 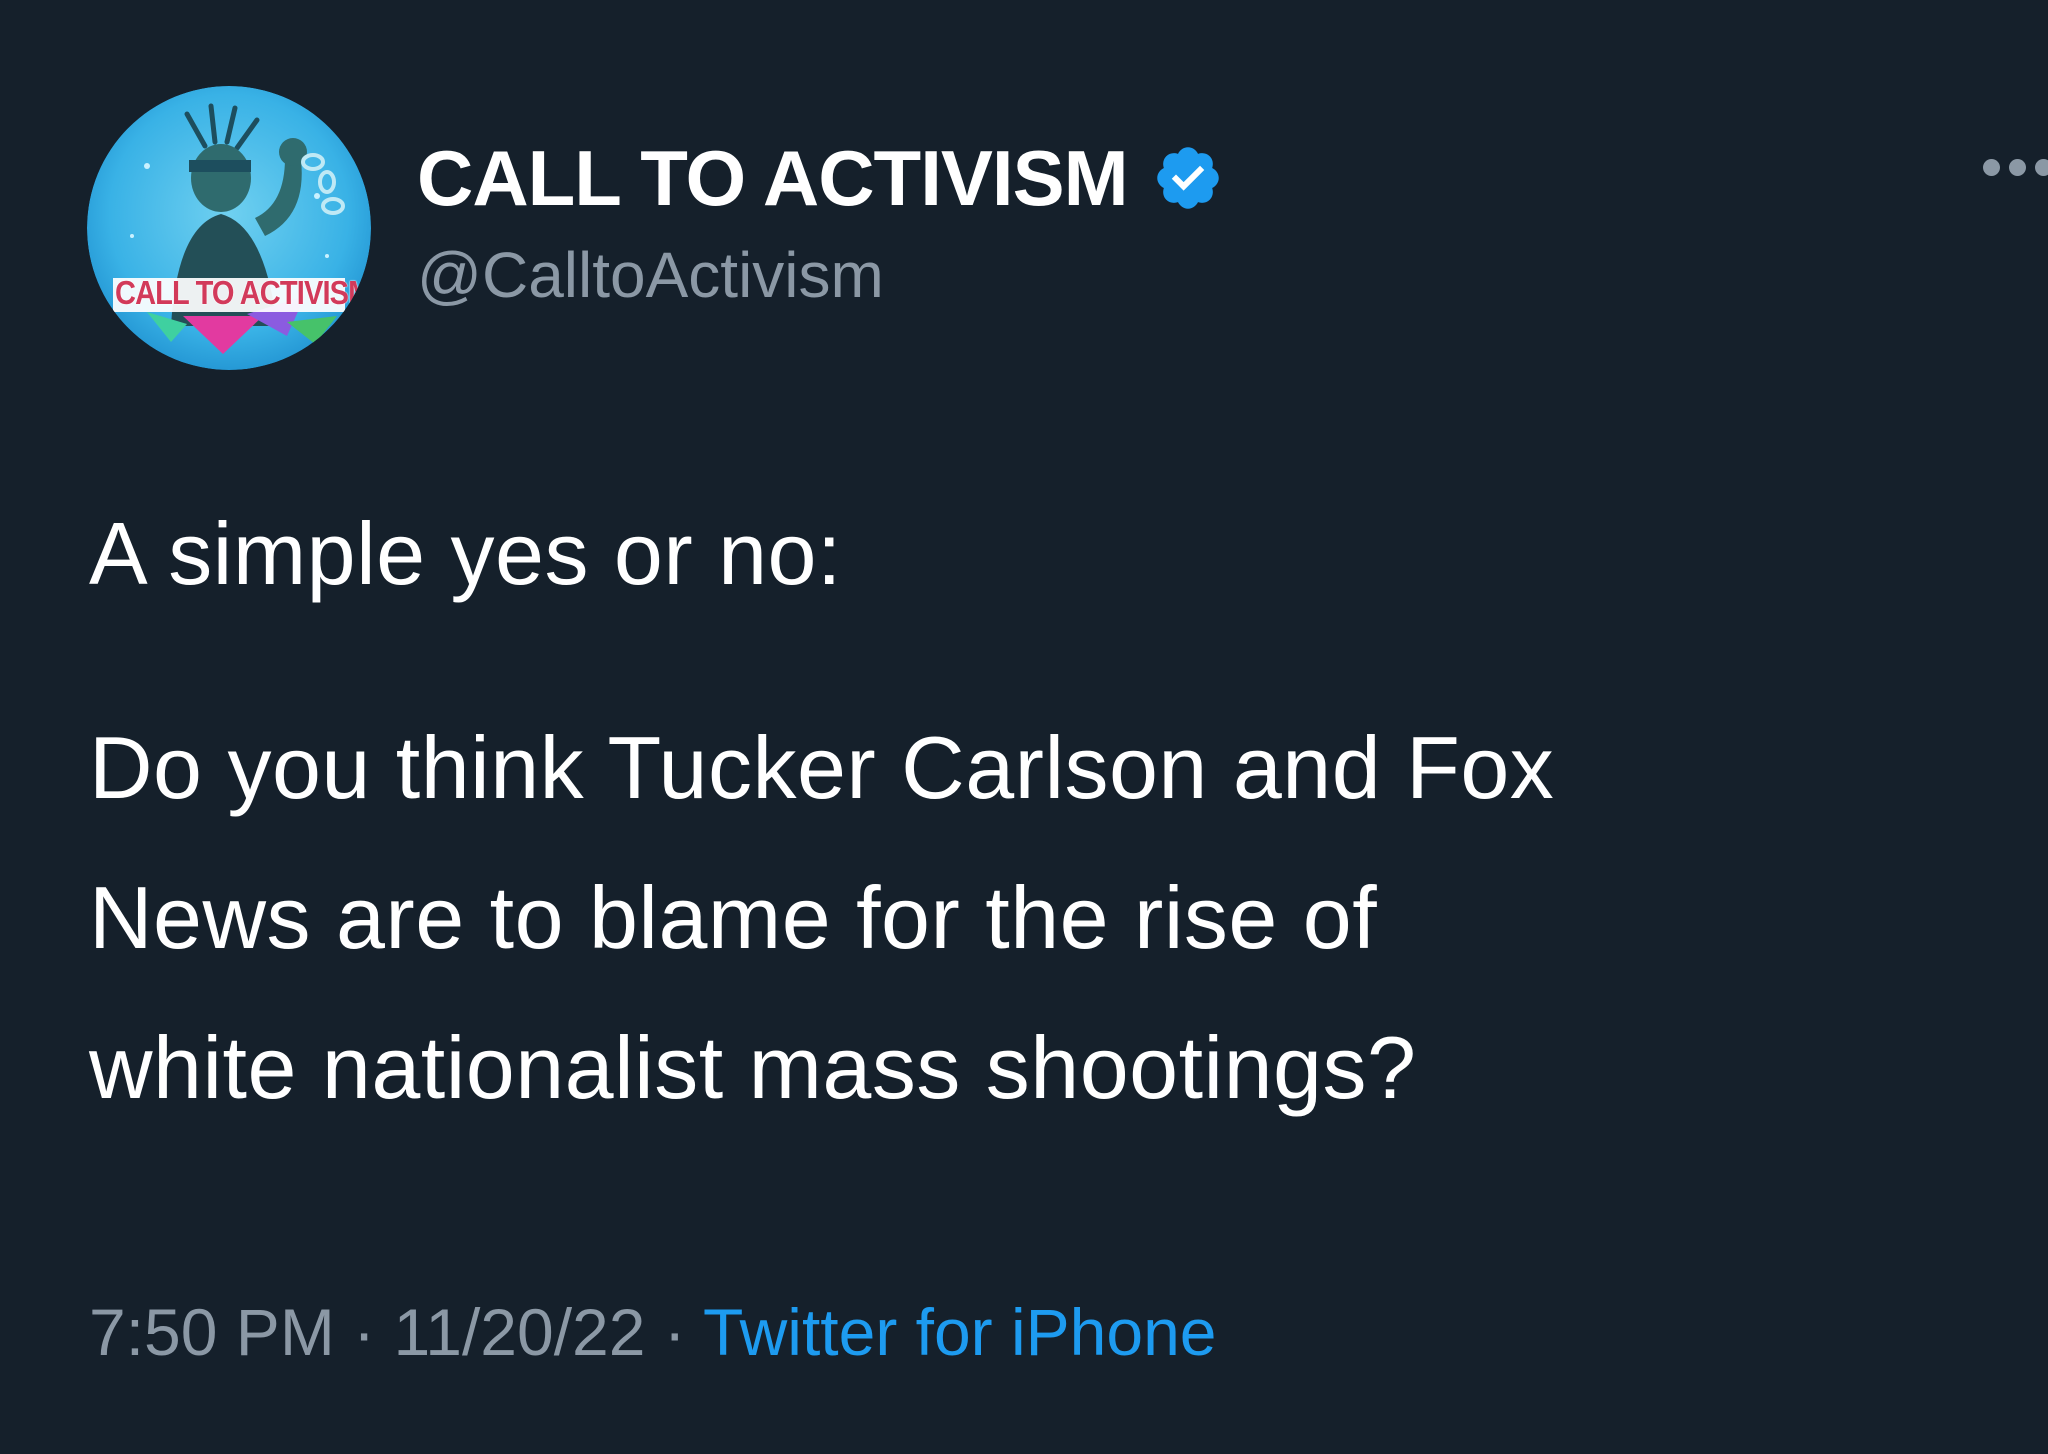 What do you see at coordinates (773, 178) in the screenshot?
I see `display-name: CALL TO ACTIVISM` at bounding box center [773, 178].